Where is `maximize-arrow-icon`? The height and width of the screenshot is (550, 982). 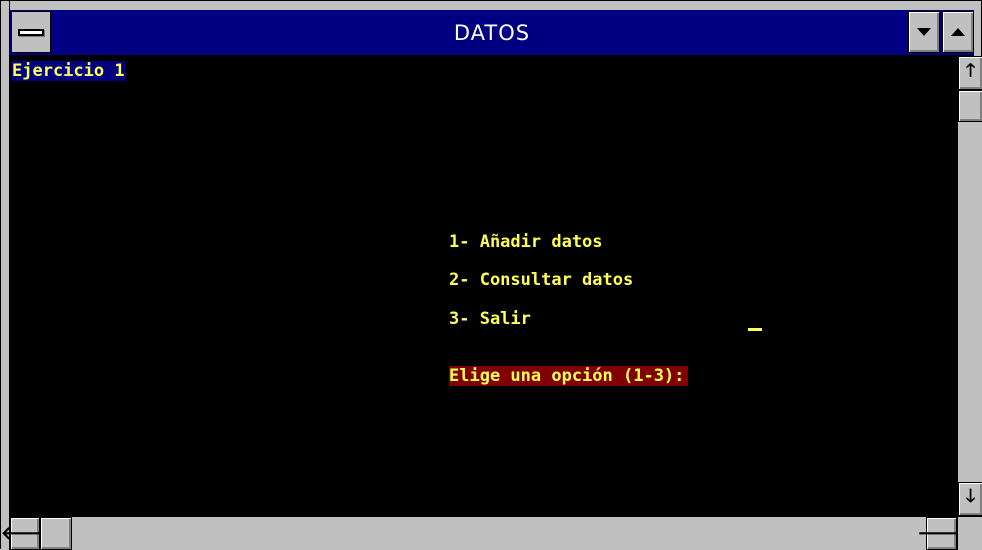 maximize-arrow-icon is located at coordinates (958, 32).